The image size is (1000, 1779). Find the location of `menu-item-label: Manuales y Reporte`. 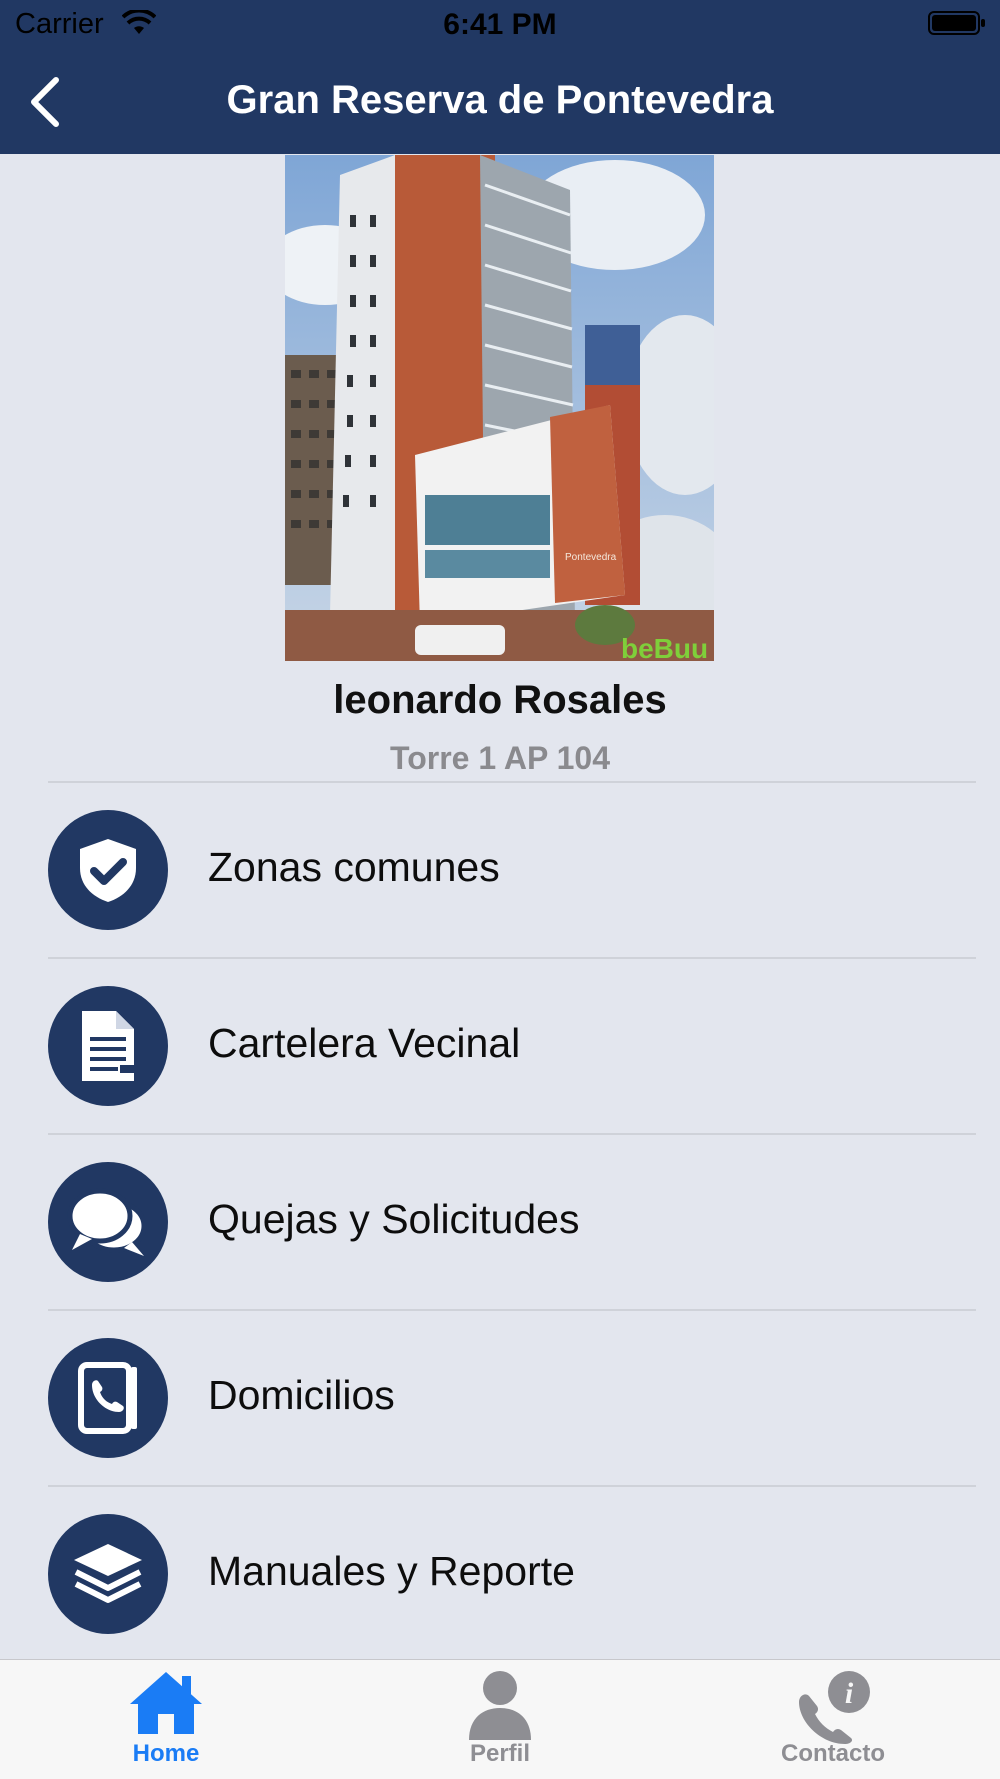

menu-item-label: Manuales y Reporte is located at coordinates (391, 1571).